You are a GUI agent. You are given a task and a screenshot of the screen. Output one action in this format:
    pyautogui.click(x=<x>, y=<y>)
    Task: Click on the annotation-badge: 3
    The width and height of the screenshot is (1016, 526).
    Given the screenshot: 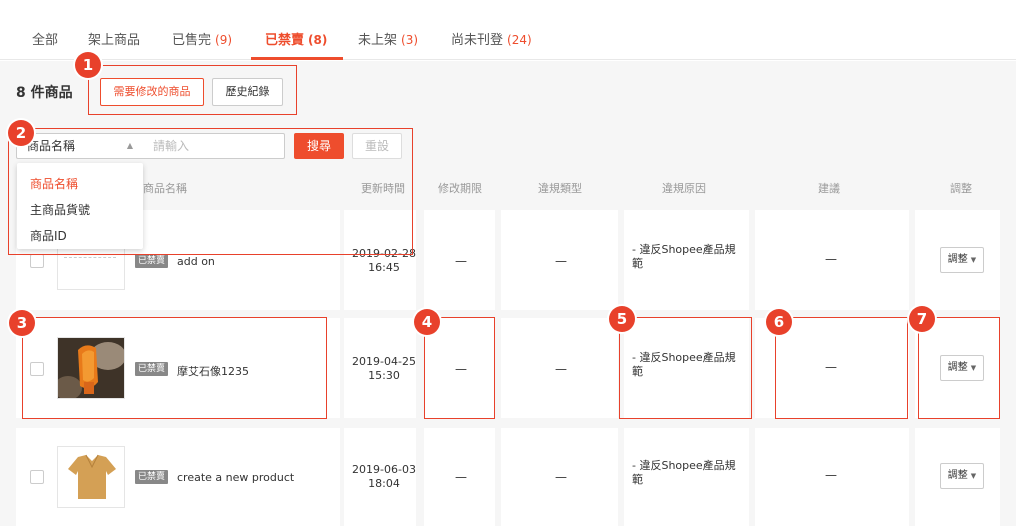 What is the action you would take?
    pyautogui.click(x=22, y=323)
    